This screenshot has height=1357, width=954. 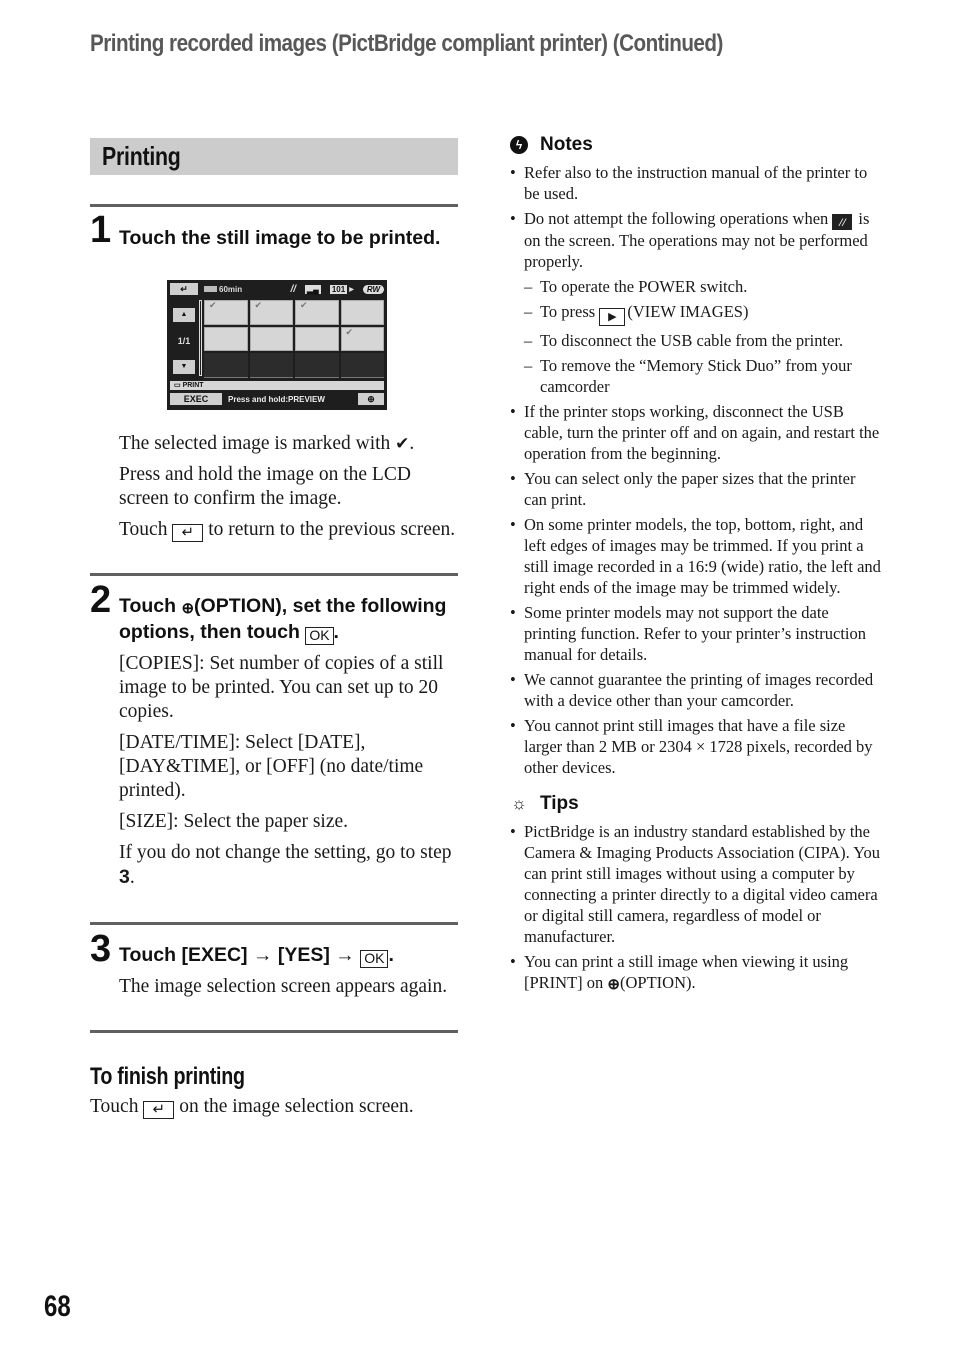 I want to click on scroll-up-button: ▲, so click(x=184, y=315).